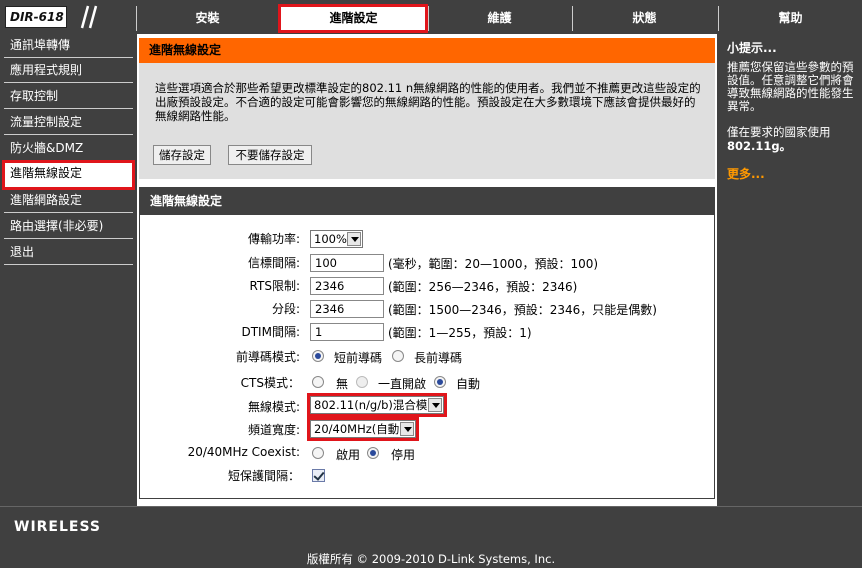  What do you see at coordinates (274, 286) in the screenshot?
I see `rts-label: RTS限制:` at bounding box center [274, 286].